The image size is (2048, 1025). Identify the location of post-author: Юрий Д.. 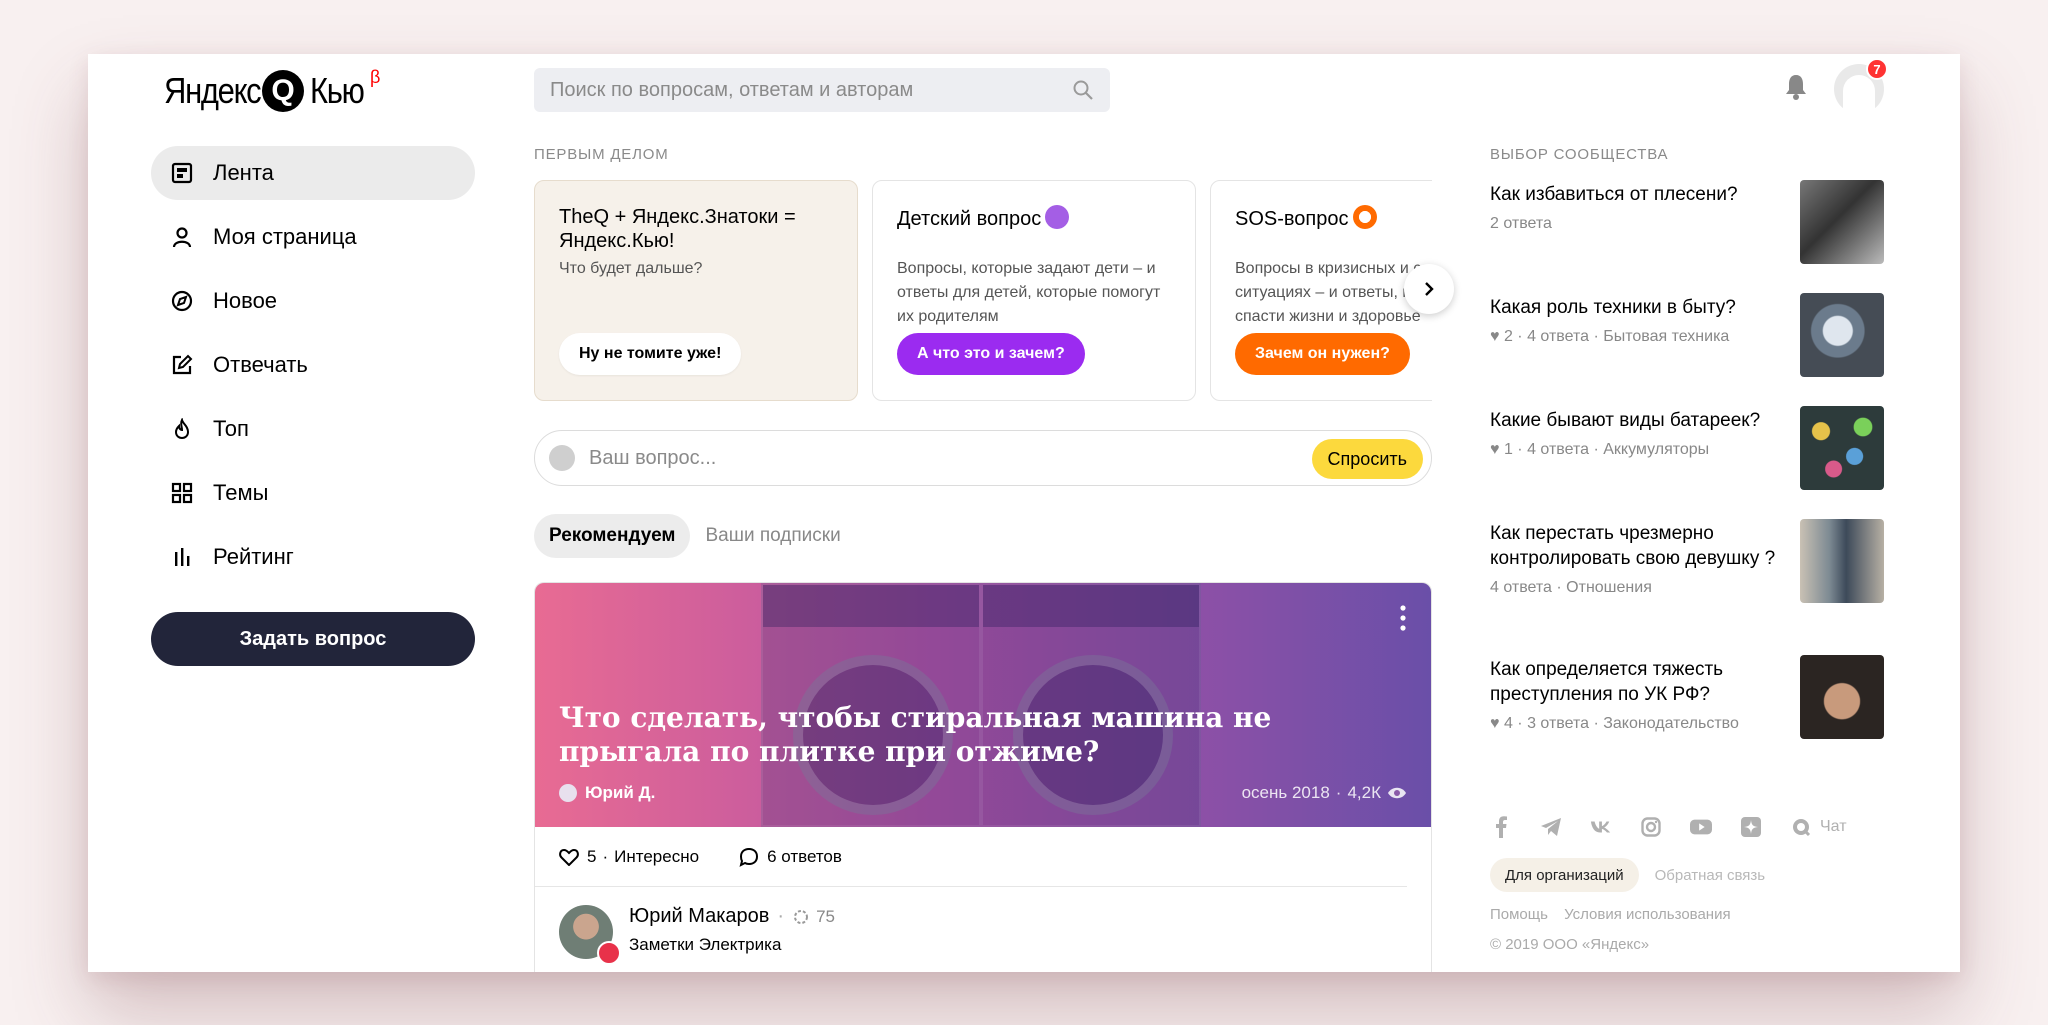
(607, 793).